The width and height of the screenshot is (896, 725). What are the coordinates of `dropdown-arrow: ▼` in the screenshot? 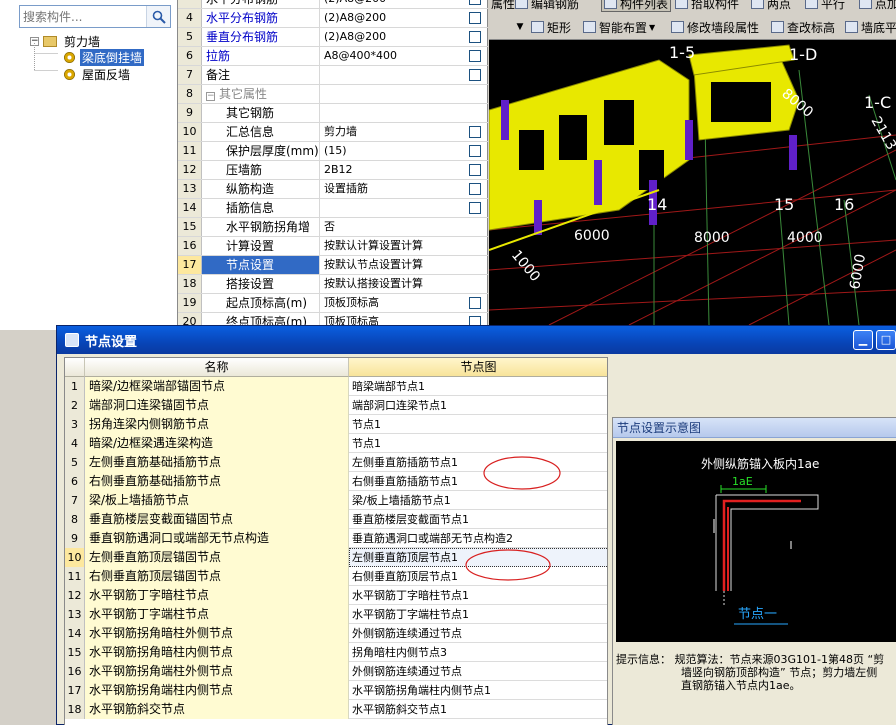 It's located at (520, 27).